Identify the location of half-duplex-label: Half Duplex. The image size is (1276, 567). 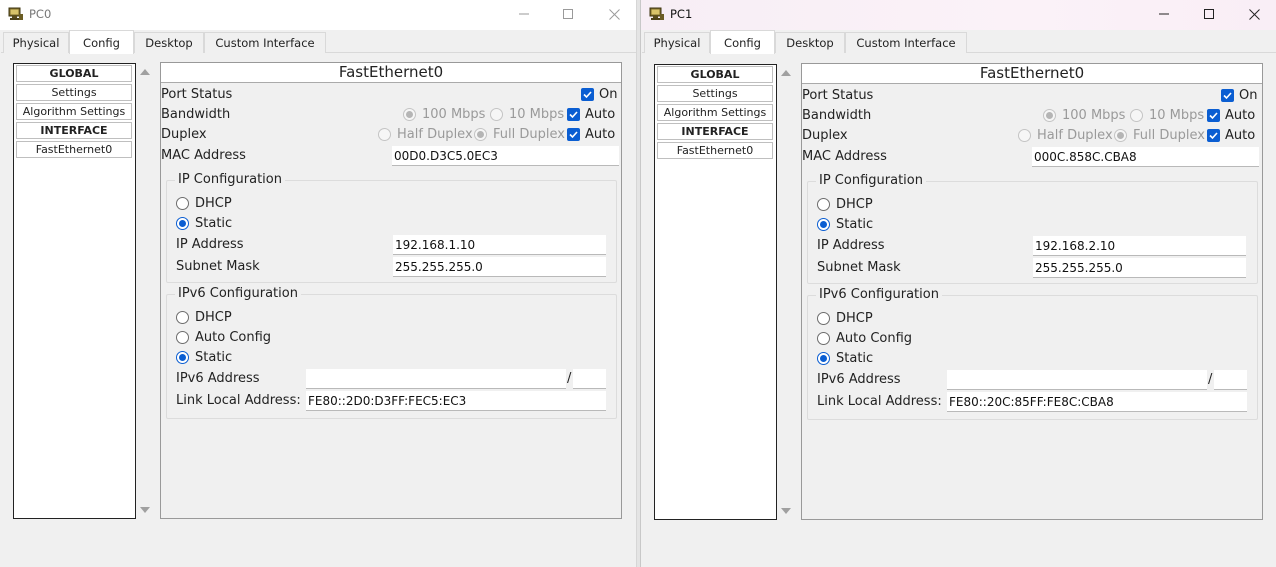
(435, 134).